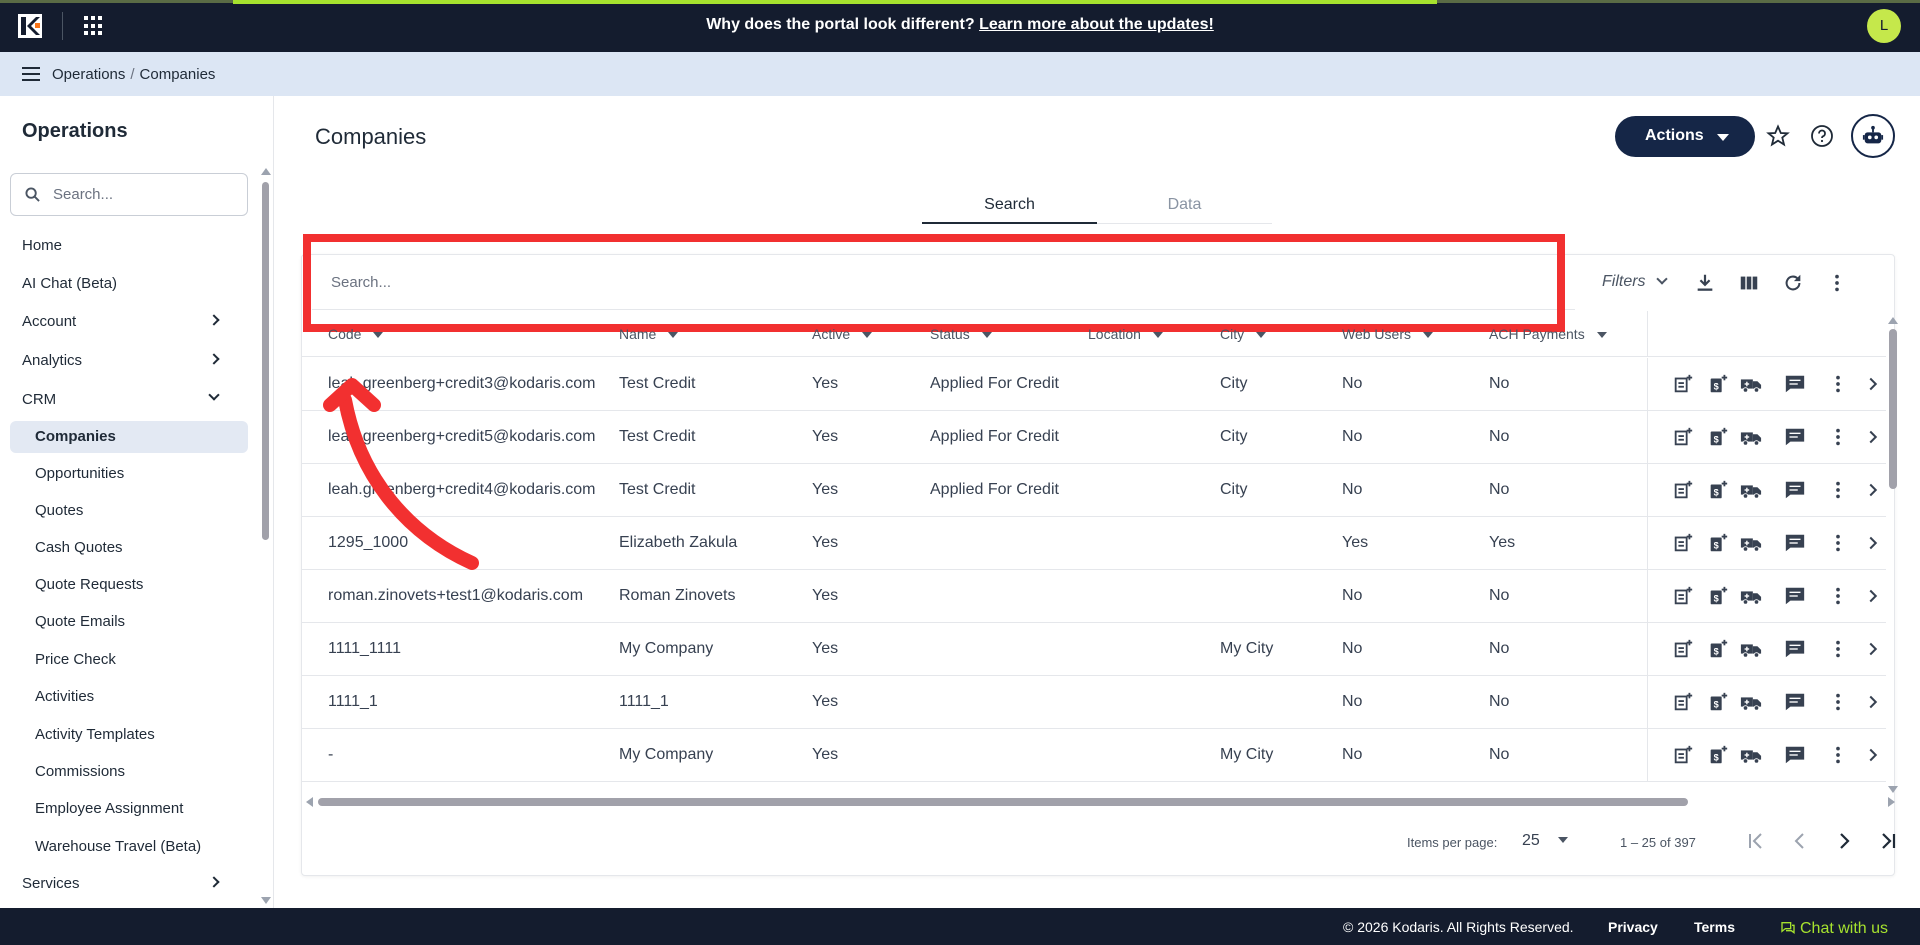 This screenshot has width=1920, height=945. What do you see at coordinates (842, 334) in the screenshot?
I see `column-header-active: Active` at bounding box center [842, 334].